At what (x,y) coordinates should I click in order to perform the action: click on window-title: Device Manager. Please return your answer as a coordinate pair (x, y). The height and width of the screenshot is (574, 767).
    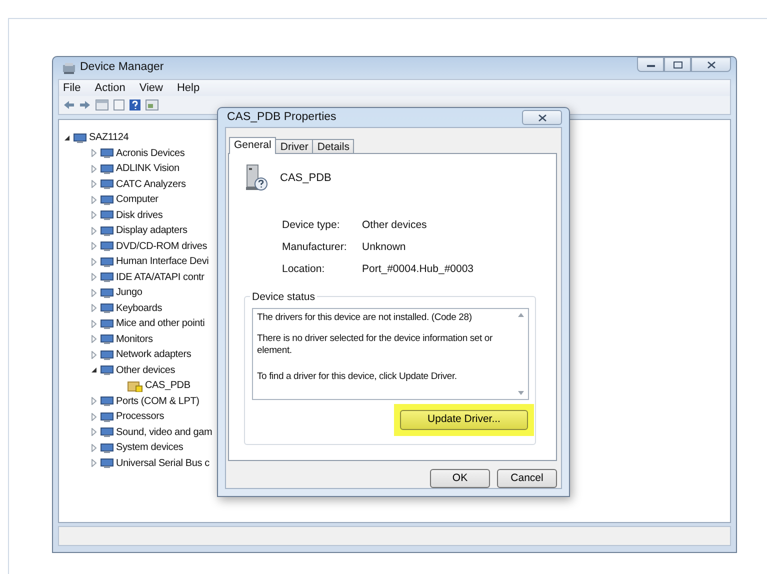
    Looking at the image, I should click on (122, 68).